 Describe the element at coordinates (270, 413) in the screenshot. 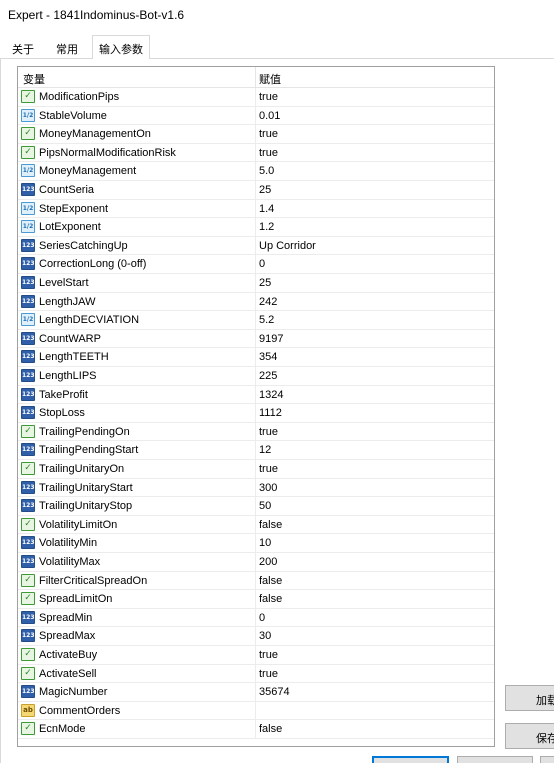

I see `parameter-value: 1112` at that location.